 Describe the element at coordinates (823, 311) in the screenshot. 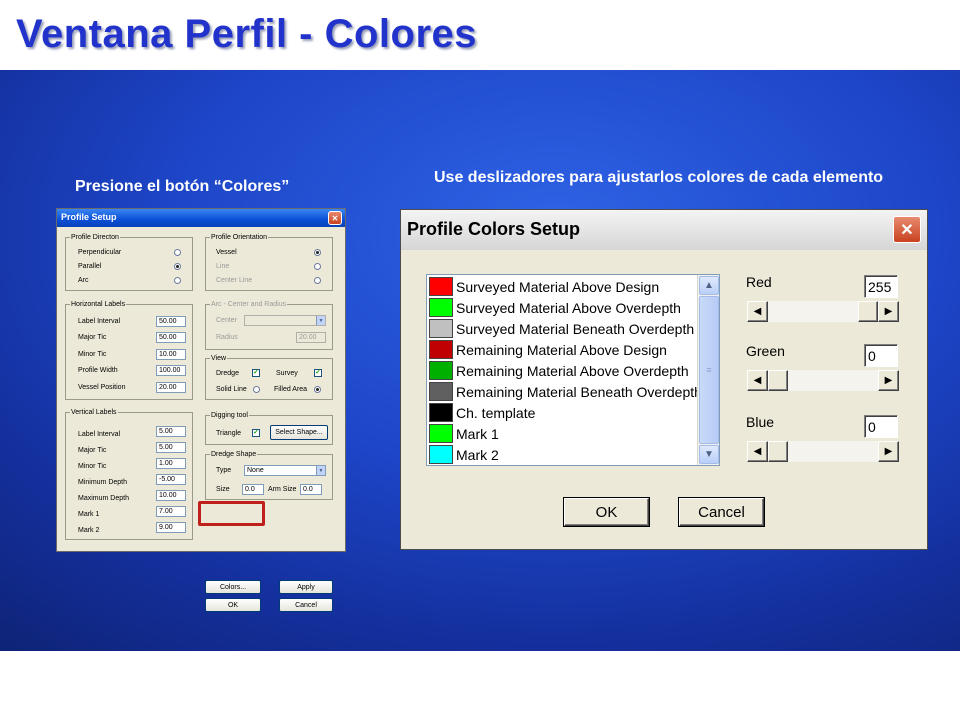

I see `red-slider: ◀ ▶` at that location.